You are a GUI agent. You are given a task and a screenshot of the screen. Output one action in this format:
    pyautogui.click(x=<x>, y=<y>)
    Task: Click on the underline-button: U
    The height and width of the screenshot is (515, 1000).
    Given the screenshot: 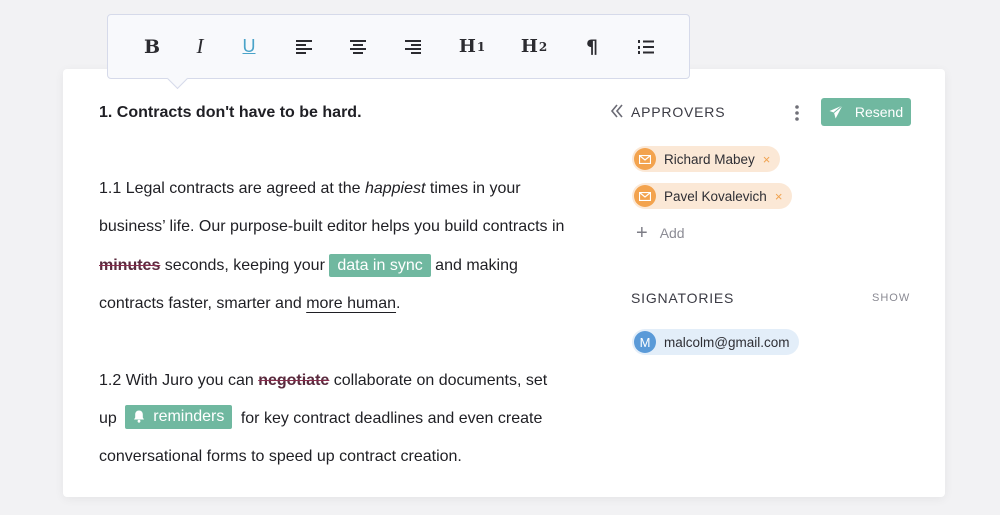 What is the action you would take?
    pyautogui.click(x=249, y=46)
    